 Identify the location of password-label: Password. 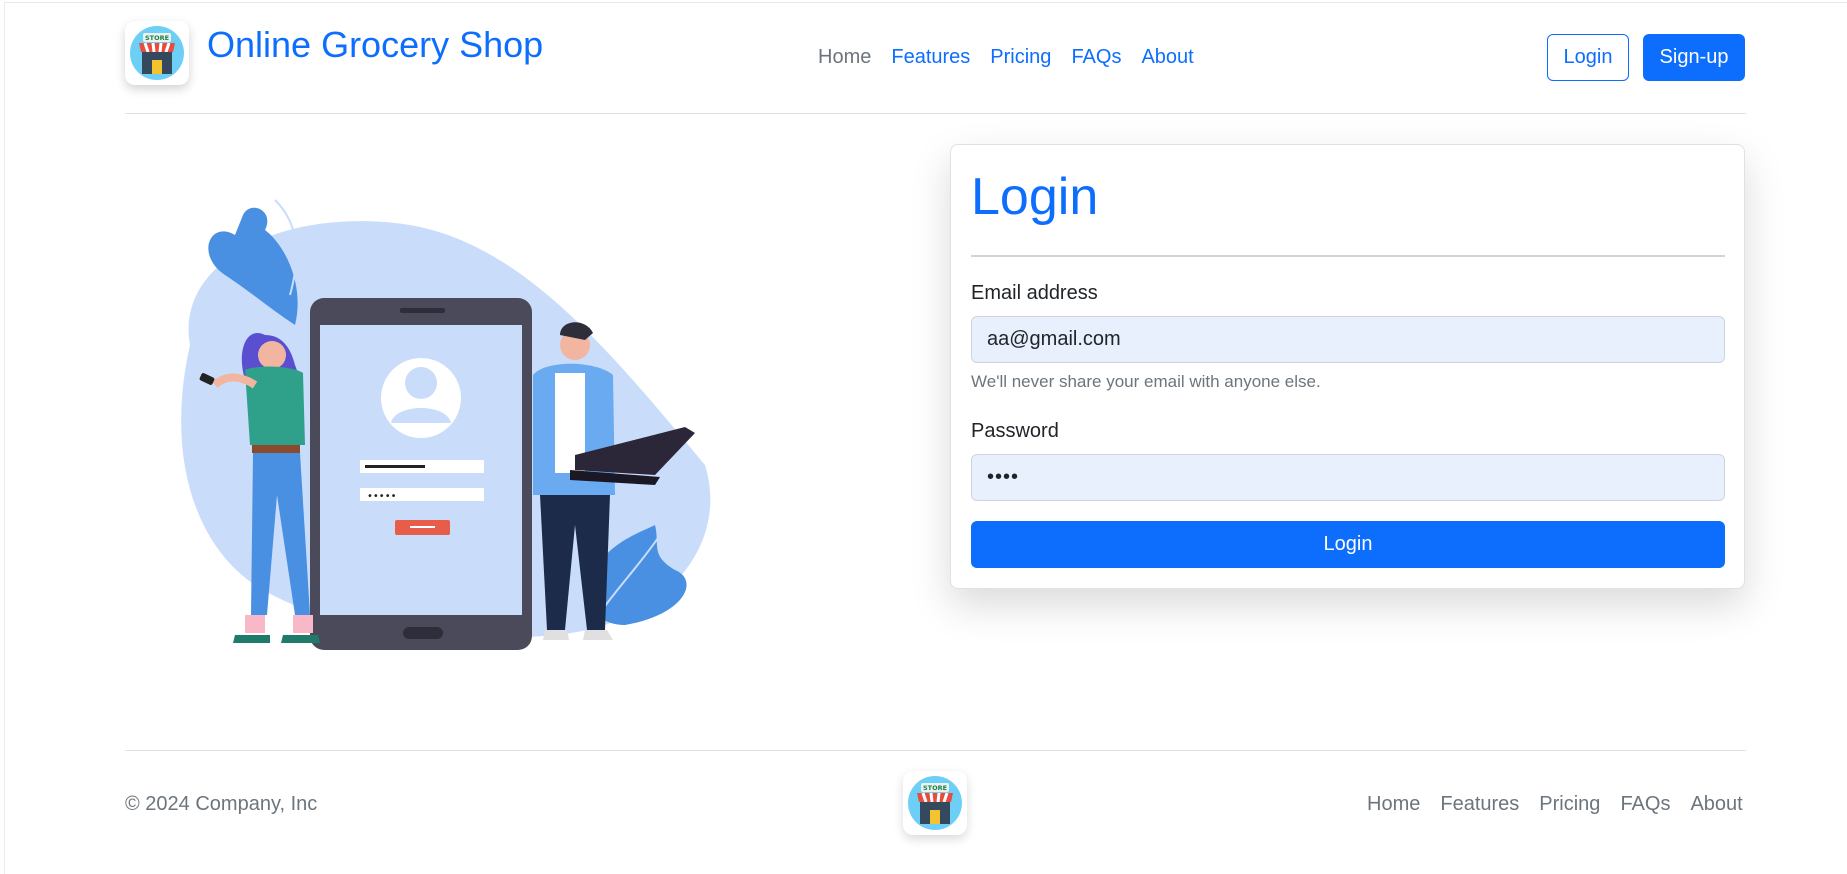
(1015, 431).